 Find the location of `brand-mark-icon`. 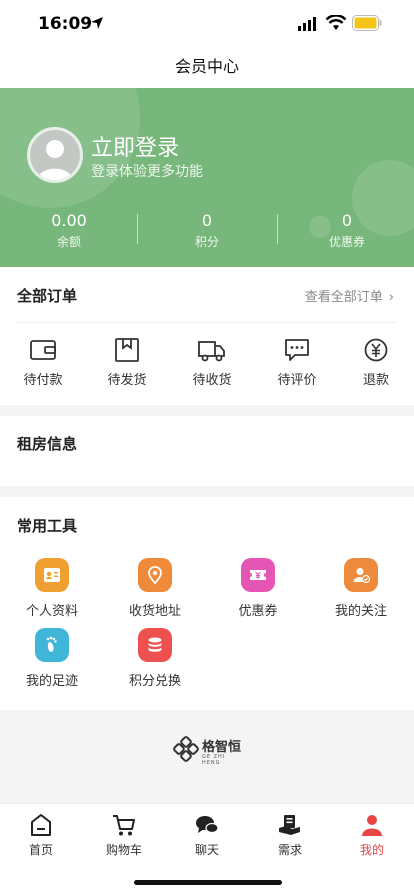

brand-mark-icon is located at coordinates (186, 749).